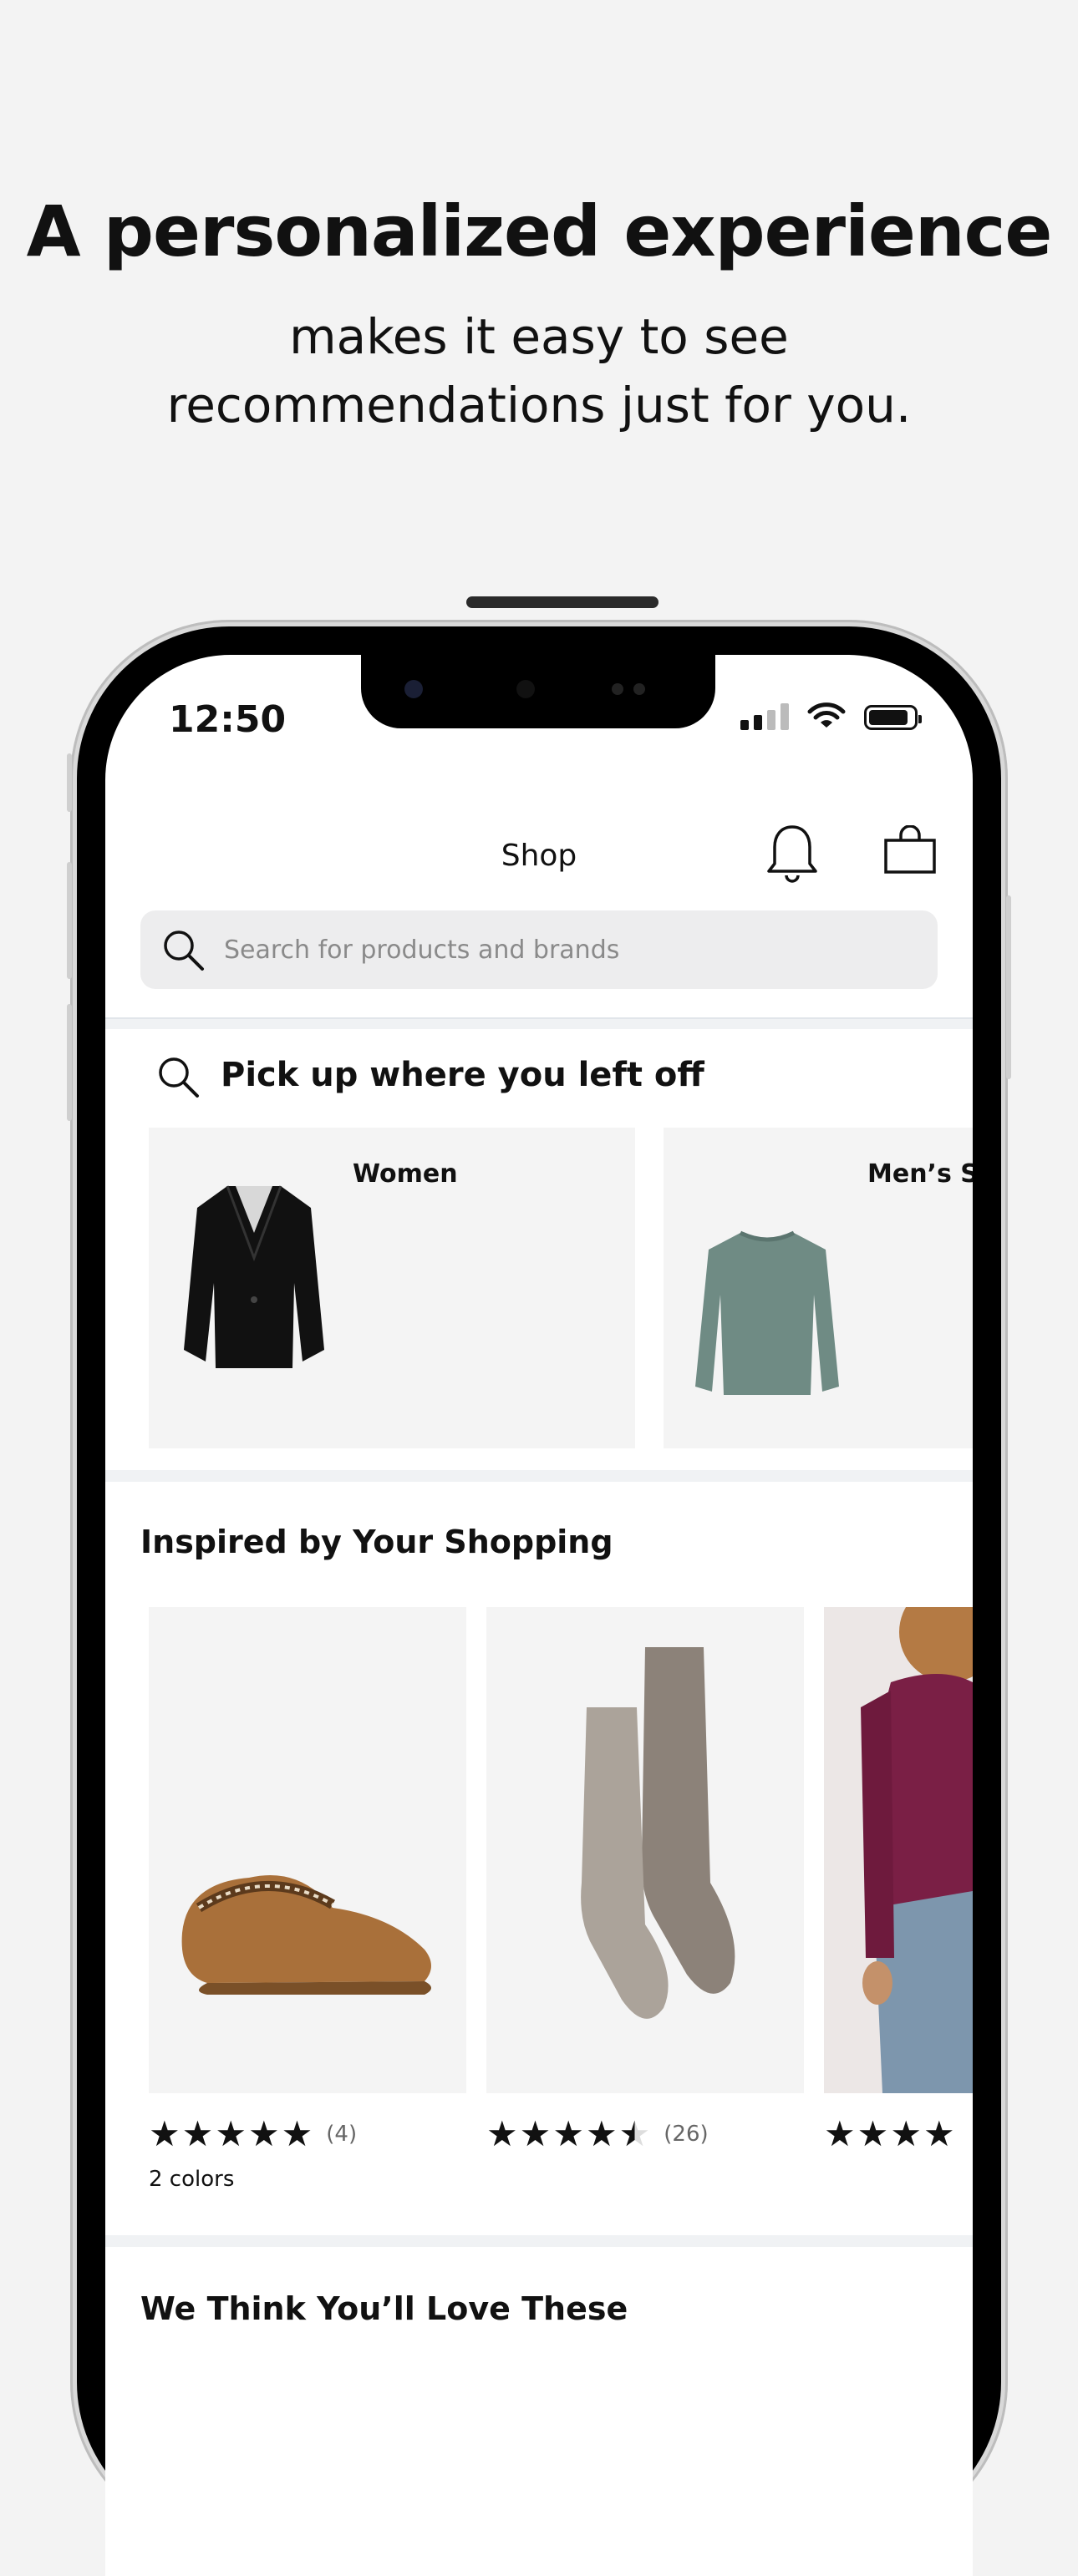  Describe the element at coordinates (69, 920) in the screenshot. I see `volume-up-button` at that location.